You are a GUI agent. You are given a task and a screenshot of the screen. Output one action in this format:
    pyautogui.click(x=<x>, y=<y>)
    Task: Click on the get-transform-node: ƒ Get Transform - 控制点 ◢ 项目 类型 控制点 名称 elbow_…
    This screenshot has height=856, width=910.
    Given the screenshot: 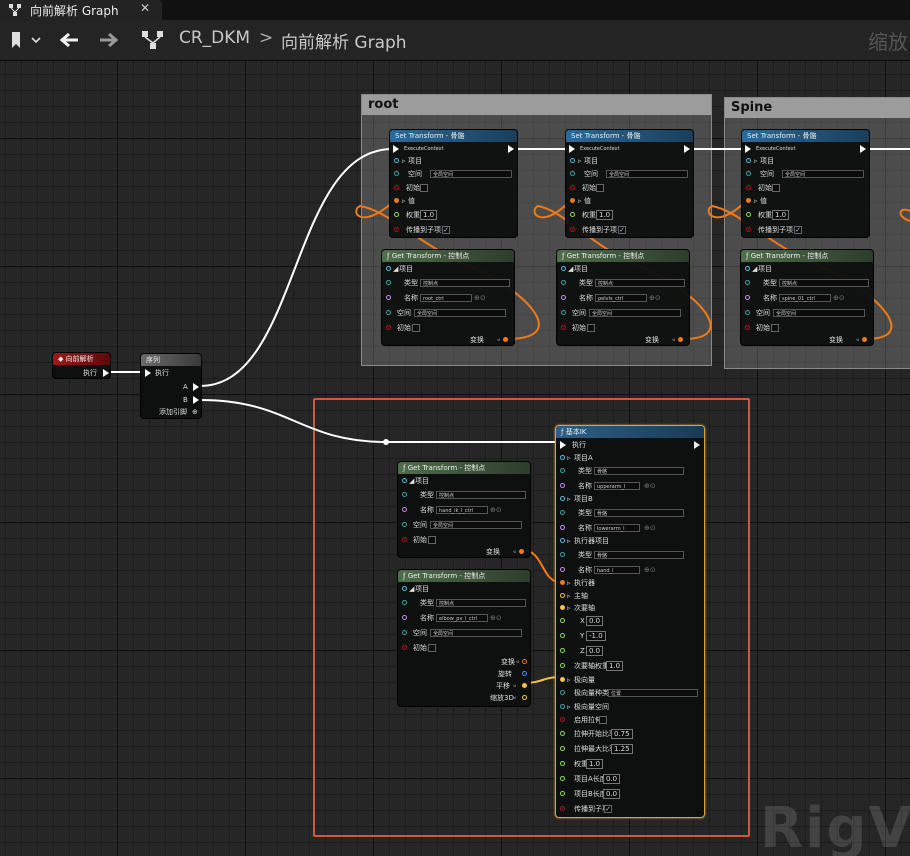 What is the action you would take?
    pyautogui.click(x=464, y=638)
    